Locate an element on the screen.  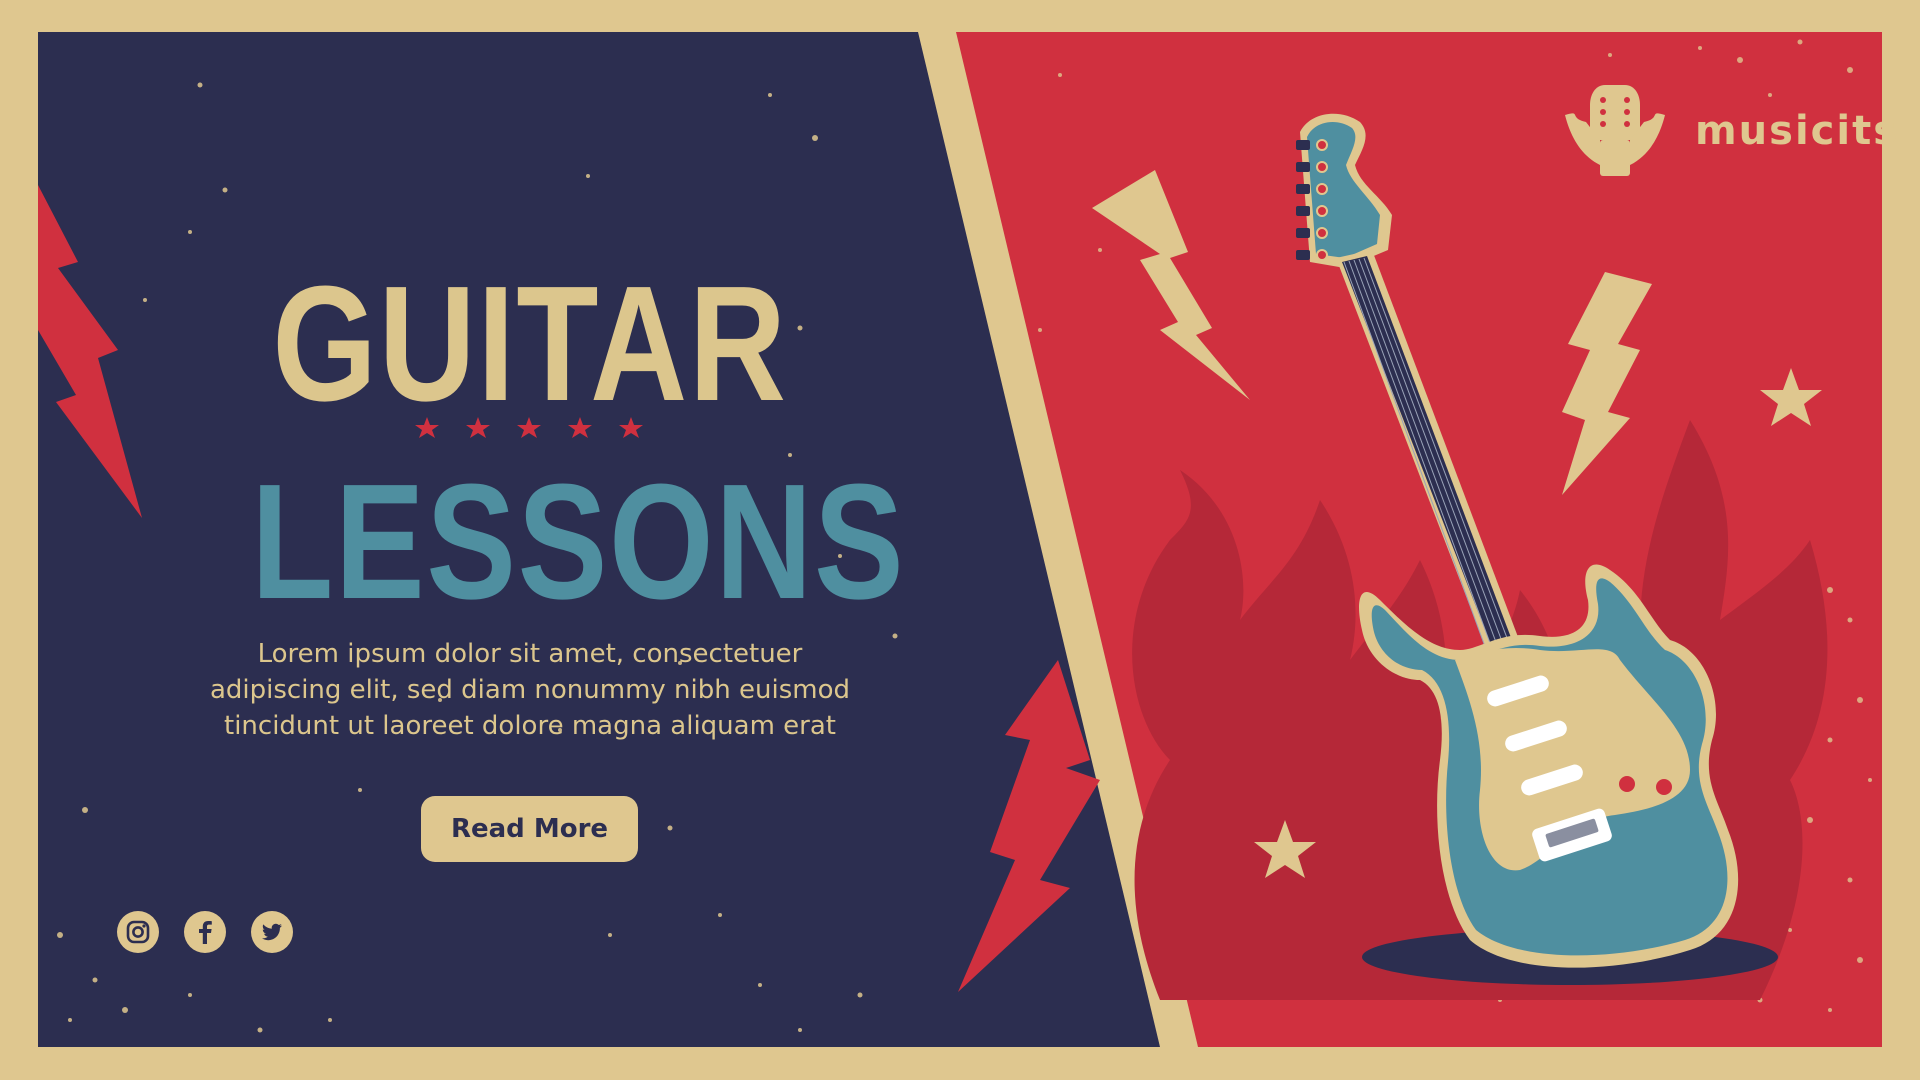
twitter-icon is located at coordinates (271, 932).